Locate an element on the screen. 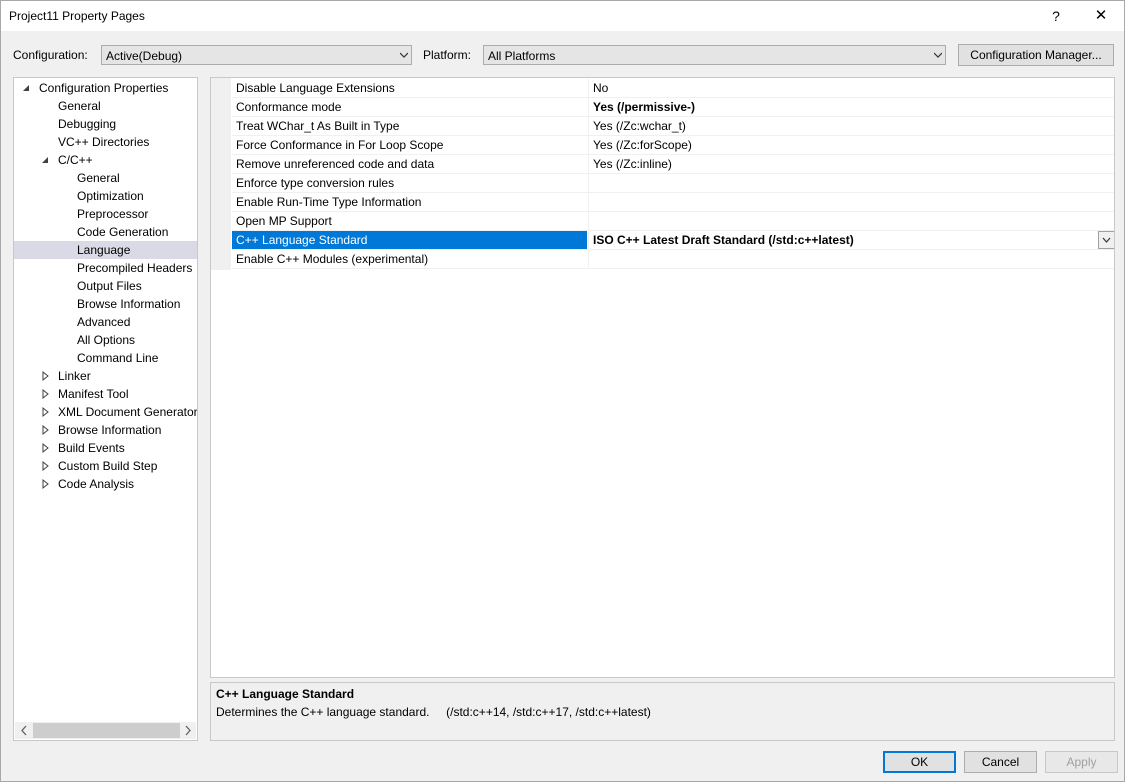 This screenshot has height=782, width=1125. property-row: Disable Language Extensions No is located at coordinates (673, 88).